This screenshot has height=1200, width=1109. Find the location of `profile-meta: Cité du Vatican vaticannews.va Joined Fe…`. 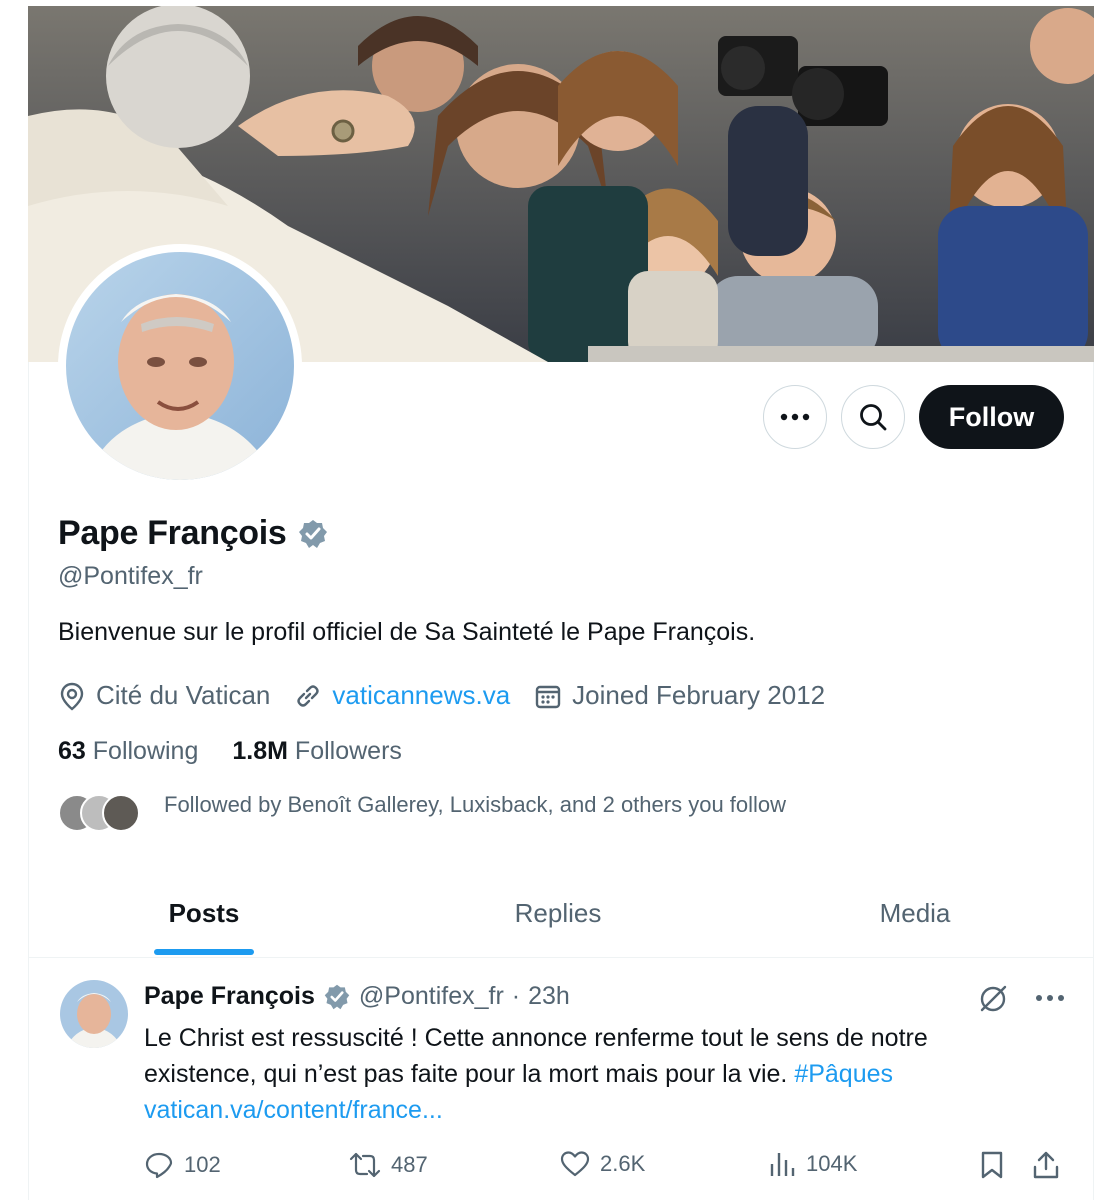

profile-meta: Cité du Vatican vaticannews.va Joined Fe… is located at coordinates (453, 695).